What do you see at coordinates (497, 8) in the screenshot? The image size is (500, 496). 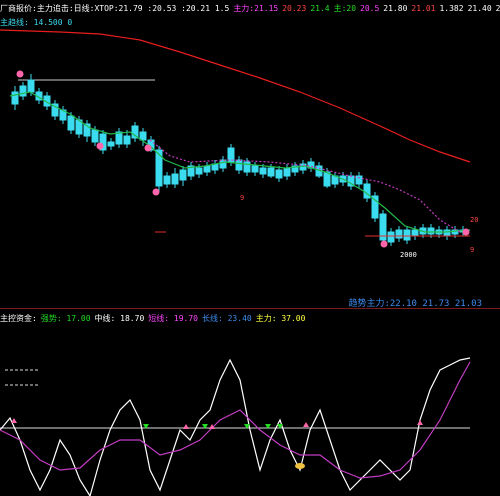 I see `top-header-item: 21.00` at bounding box center [497, 8].